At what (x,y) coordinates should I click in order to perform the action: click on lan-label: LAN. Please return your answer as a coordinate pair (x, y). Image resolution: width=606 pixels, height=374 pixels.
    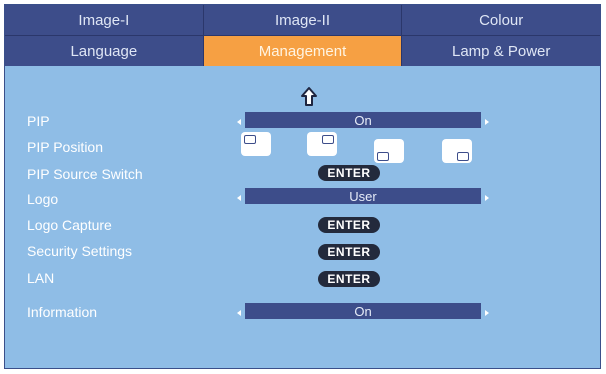
    Looking at the image, I should click on (41, 278).